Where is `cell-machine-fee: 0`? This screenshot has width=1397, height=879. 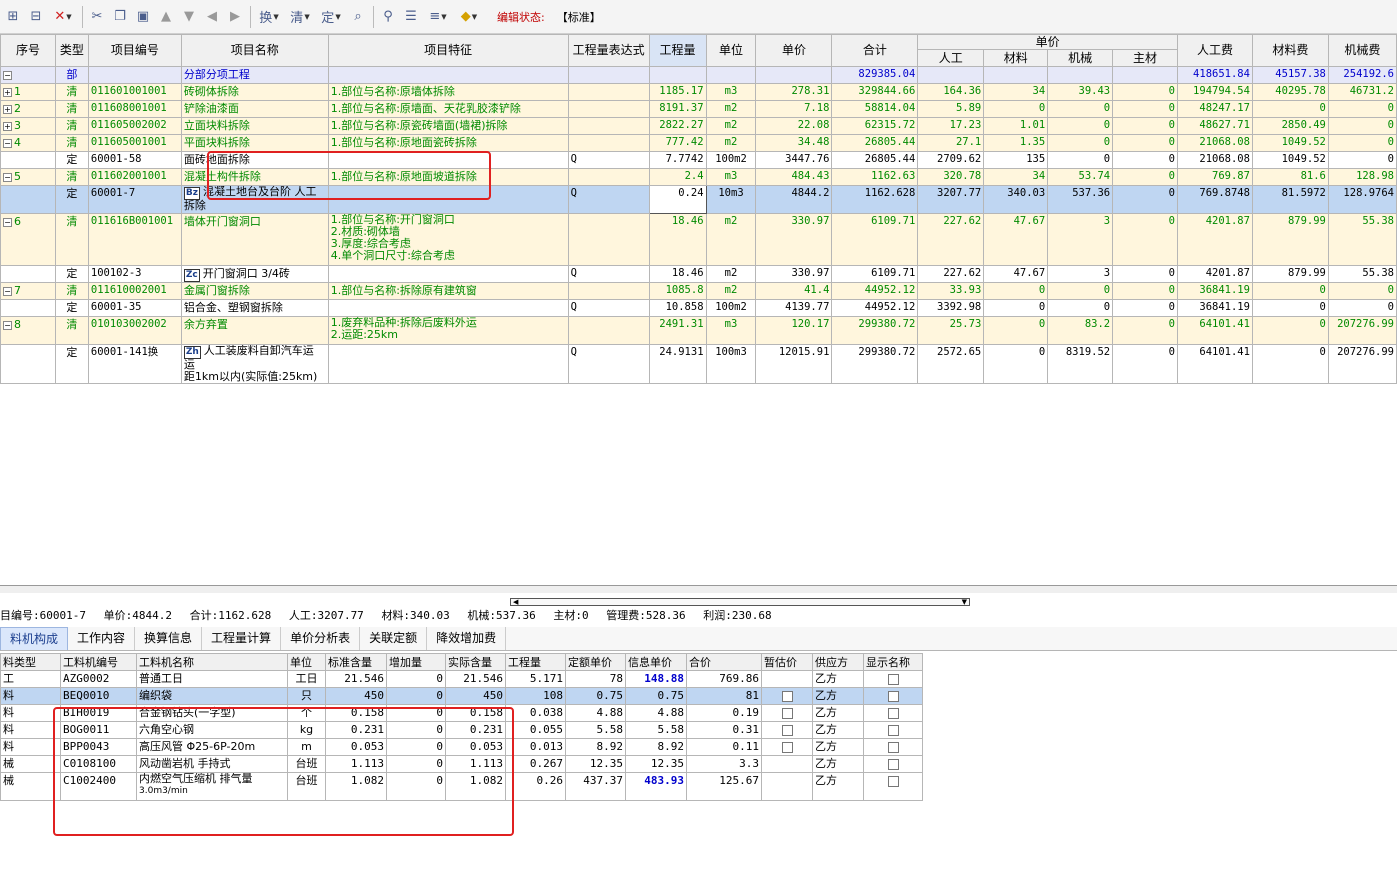
cell-machine-fee: 0 is located at coordinates (1362, 291).